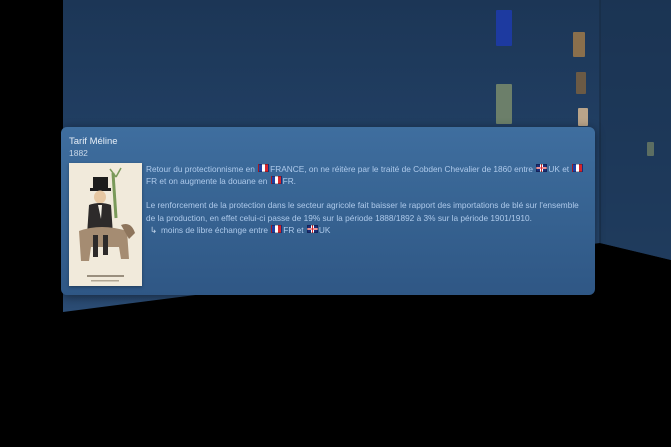 Image resolution: width=671 pixels, height=447 pixels. Describe the element at coordinates (208, 181) in the screenshot. I see `text-segment: FR et on augmente la douane en` at that location.